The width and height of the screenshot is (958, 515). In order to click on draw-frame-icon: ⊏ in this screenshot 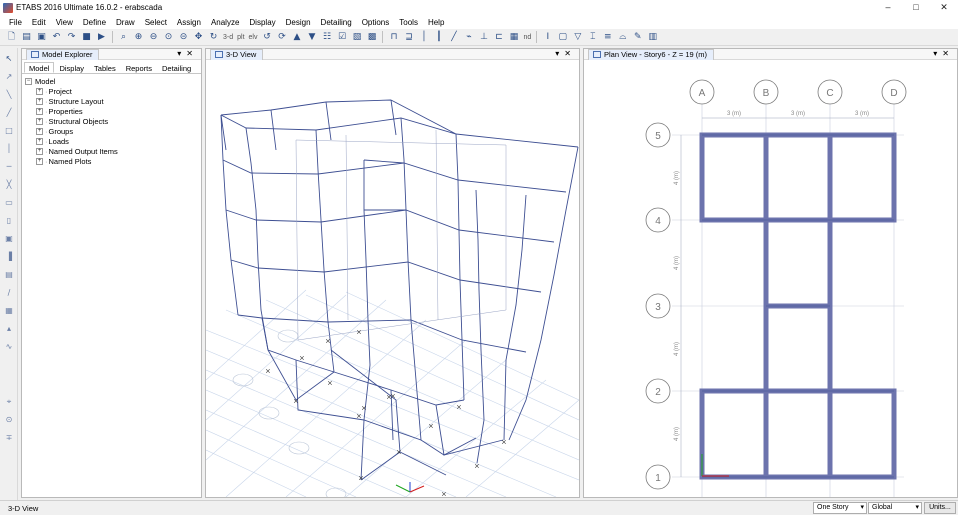, I will do `click(498, 37)`.